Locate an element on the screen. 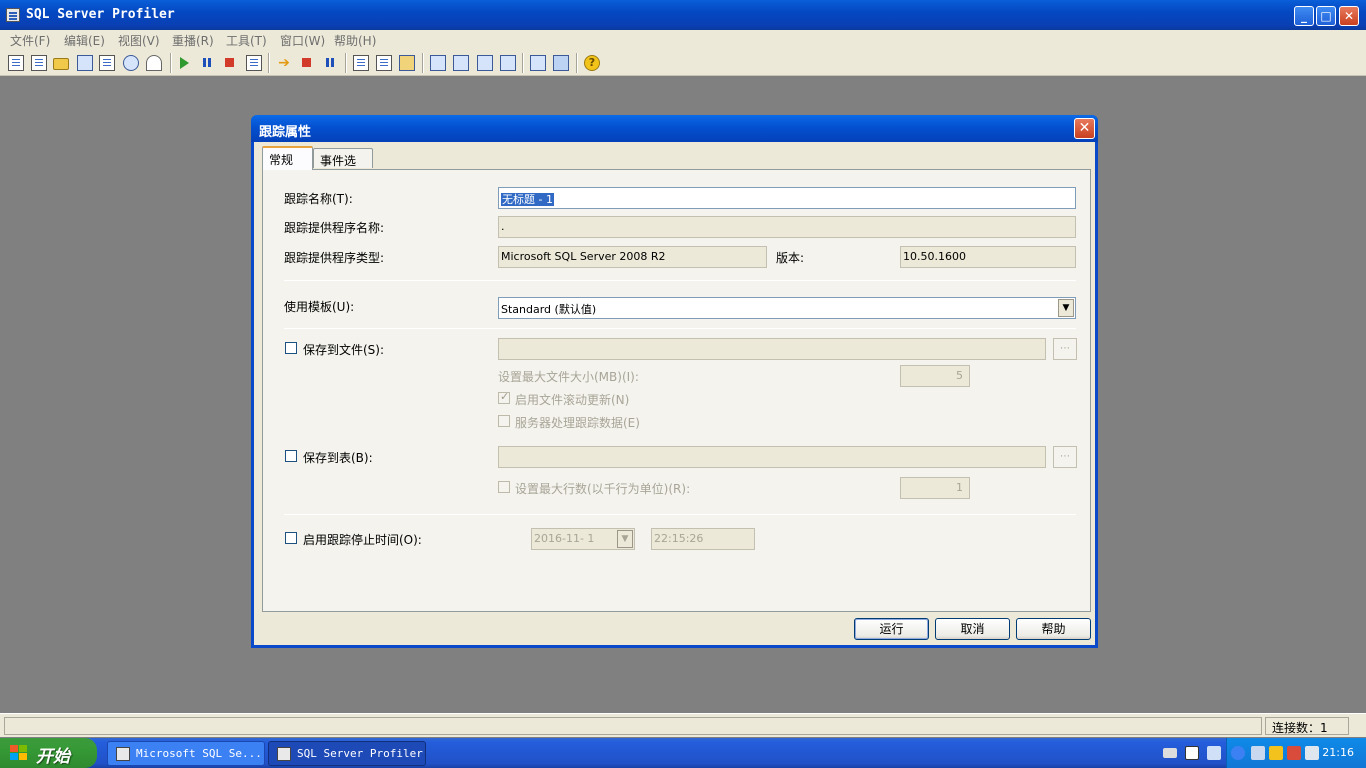  task-label: SQL Server Profiler is located at coordinates (360, 753).